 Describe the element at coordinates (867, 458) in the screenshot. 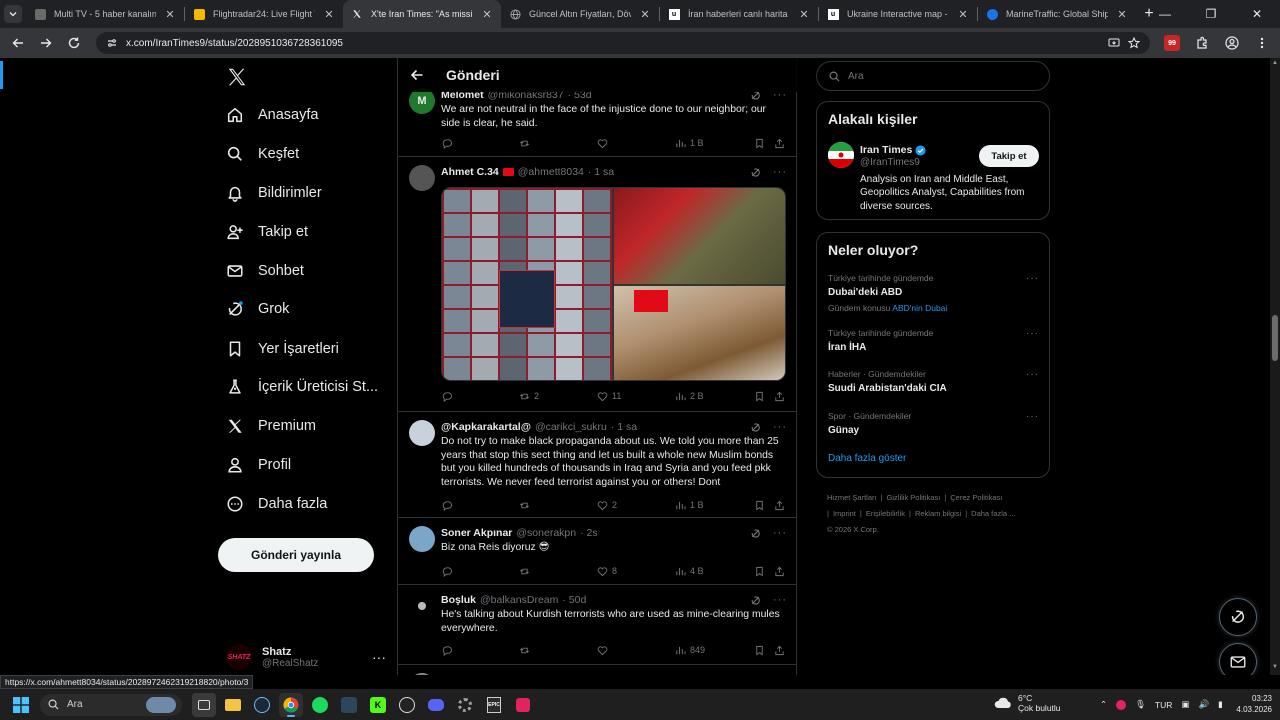

I see `show-more-link: Daha fazla göster` at that location.